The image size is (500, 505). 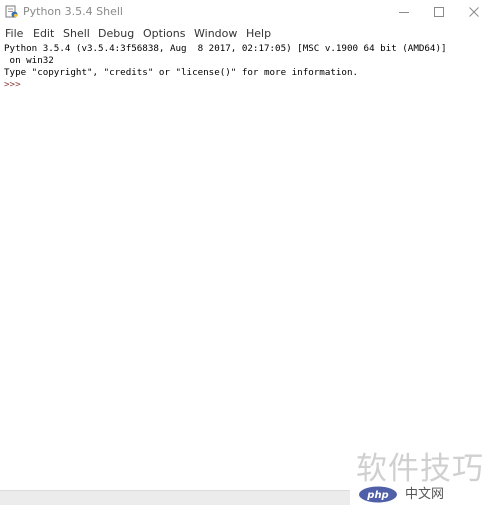 I want to click on php-logo-text: php, so click(x=377, y=495).